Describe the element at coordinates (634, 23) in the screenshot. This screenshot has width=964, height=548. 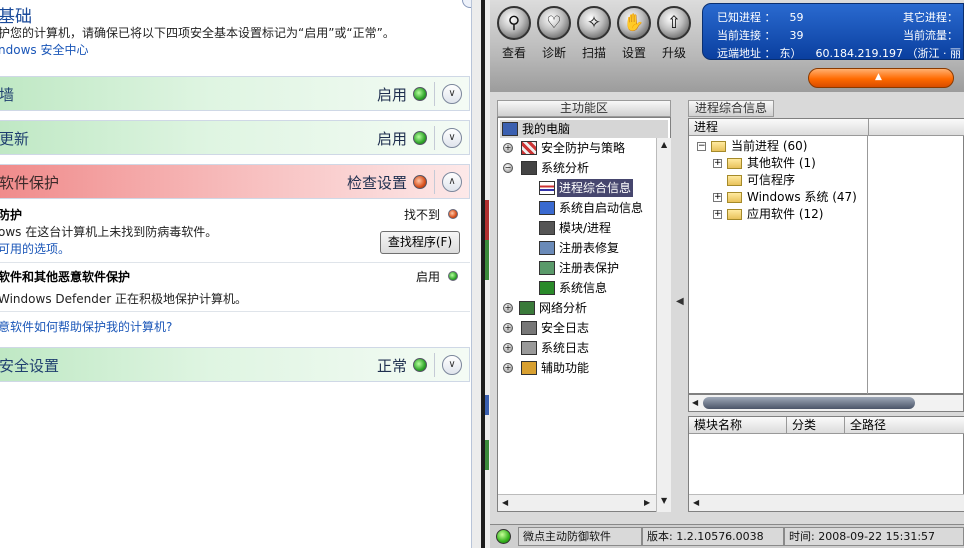
I see `hand-icon: ✋` at that location.